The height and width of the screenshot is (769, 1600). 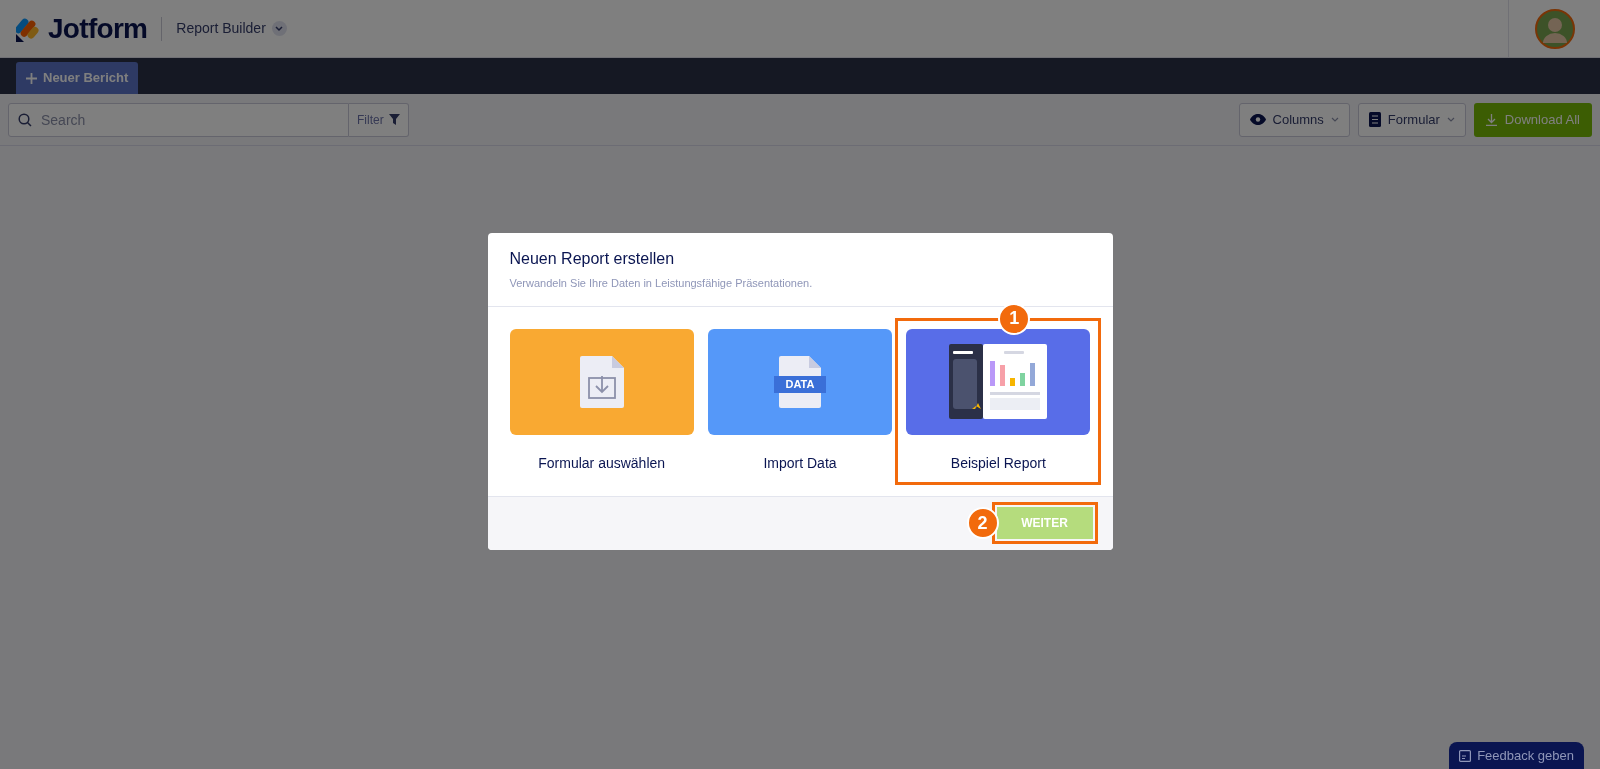 I want to click on report-option: Formular auswählen, so click(x=601, y=401).